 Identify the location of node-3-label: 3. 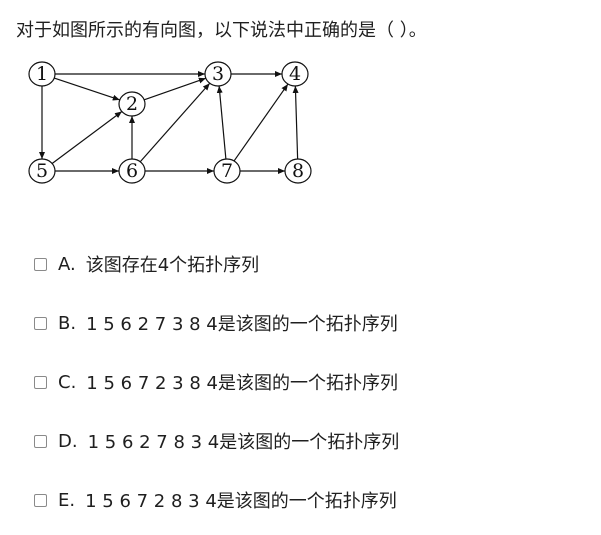
(218, 74).